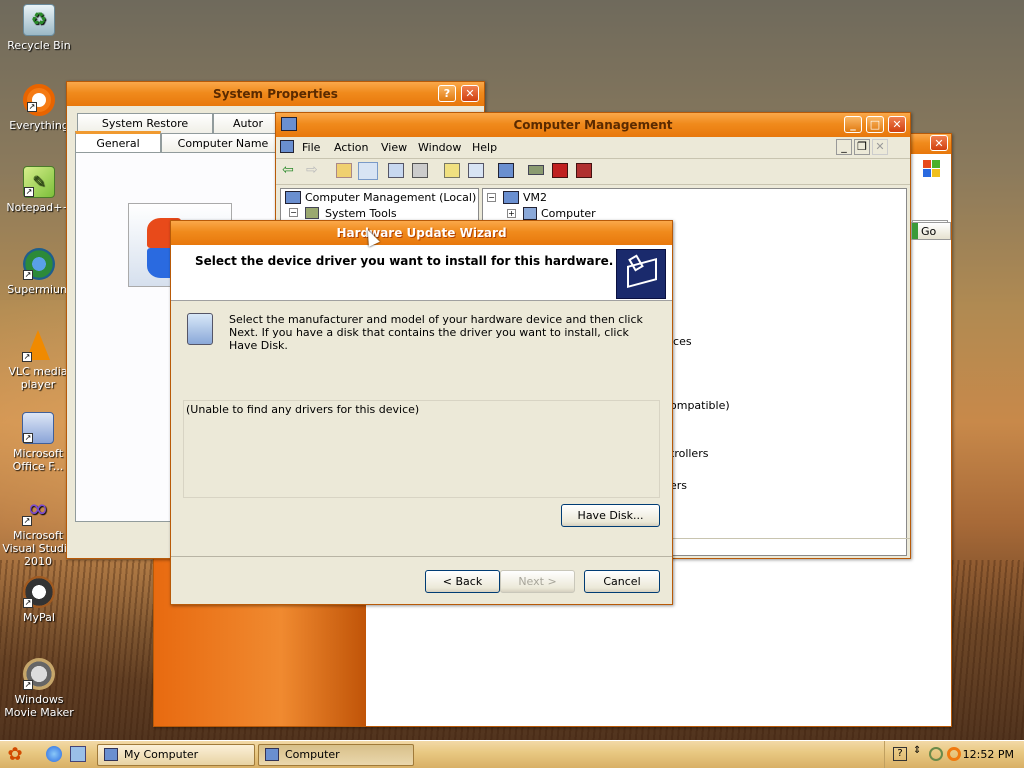  What do you see at coordinates (421, 233) in the screenshot?
I see `wizard-titlebar: Hardware Update Wizard` at bounding box center [421, 233].